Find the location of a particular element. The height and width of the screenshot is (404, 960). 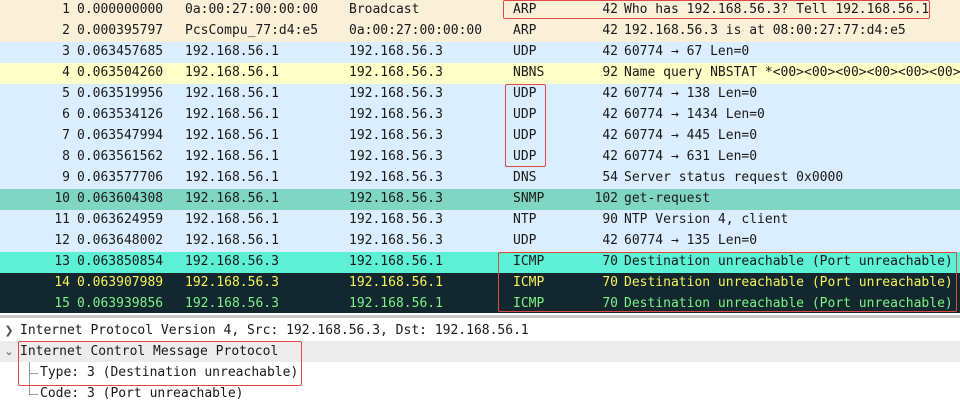

packet-info-cell: Who has 192.168.56.3? Tell 192.168.56.1 is located at coordinates (777, 9).